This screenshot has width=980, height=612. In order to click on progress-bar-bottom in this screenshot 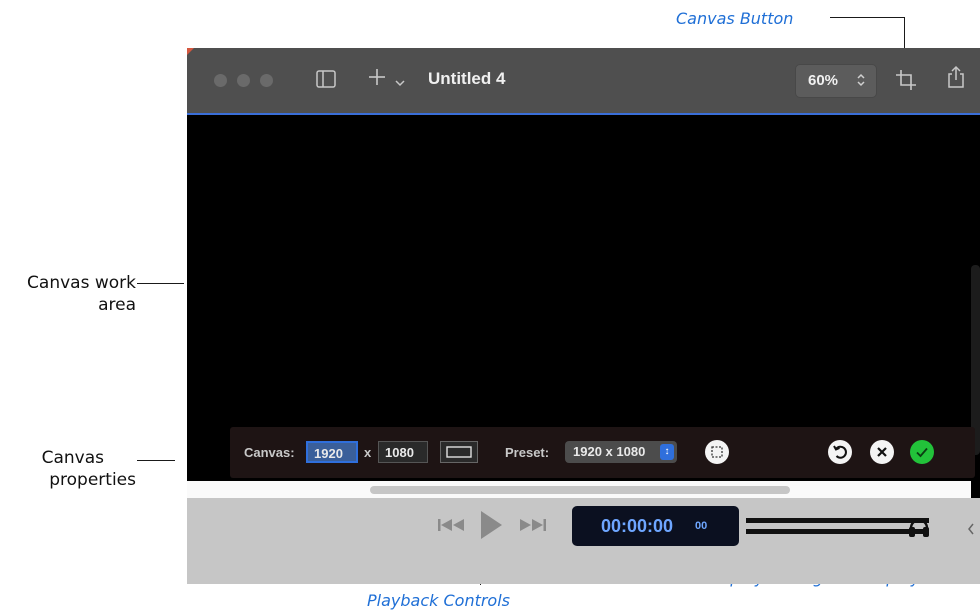, I will do `click(837, 531)`.